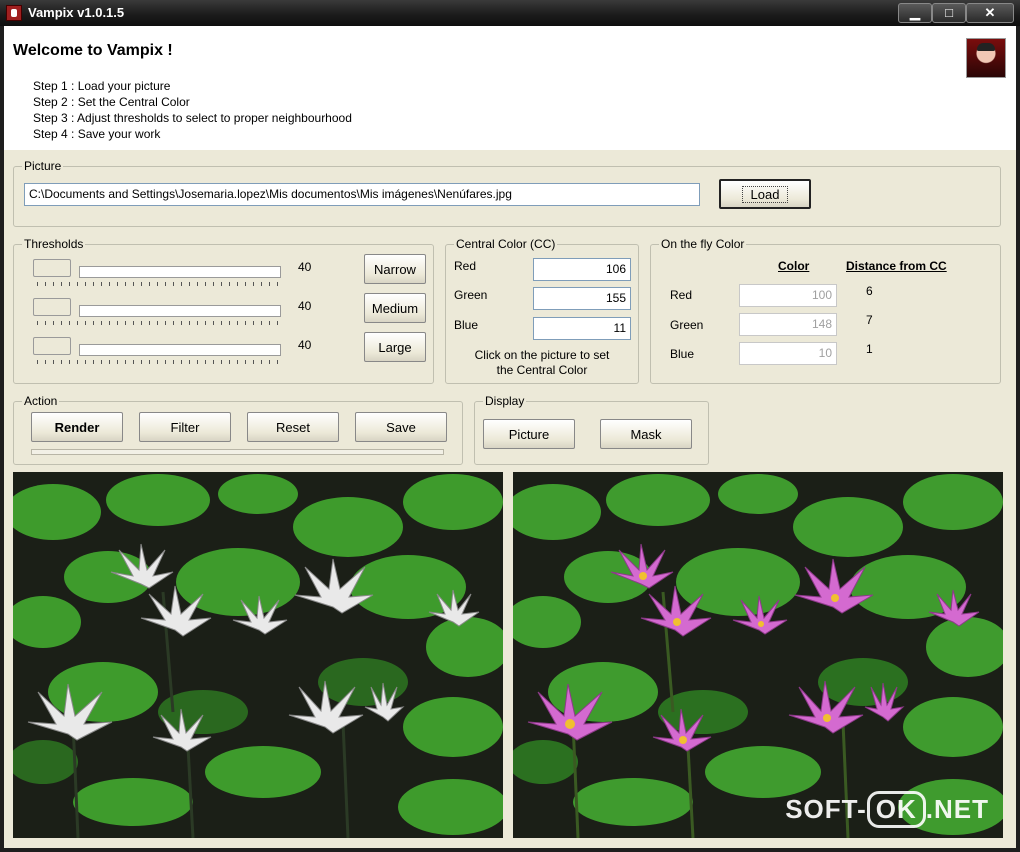 The image size is (1020, 852). Describe the element at coordinates (826, 809) in the screenshot. I see `watermark-left: SOFT-` at that location.